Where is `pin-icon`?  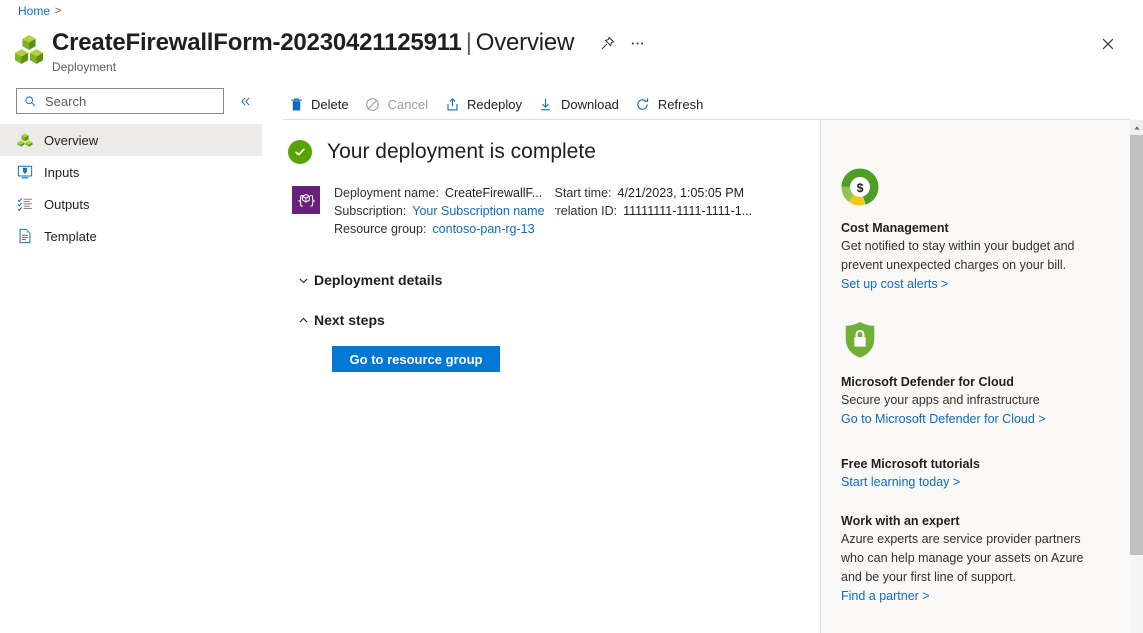 pin-icon is located at coordinates (607, 43).